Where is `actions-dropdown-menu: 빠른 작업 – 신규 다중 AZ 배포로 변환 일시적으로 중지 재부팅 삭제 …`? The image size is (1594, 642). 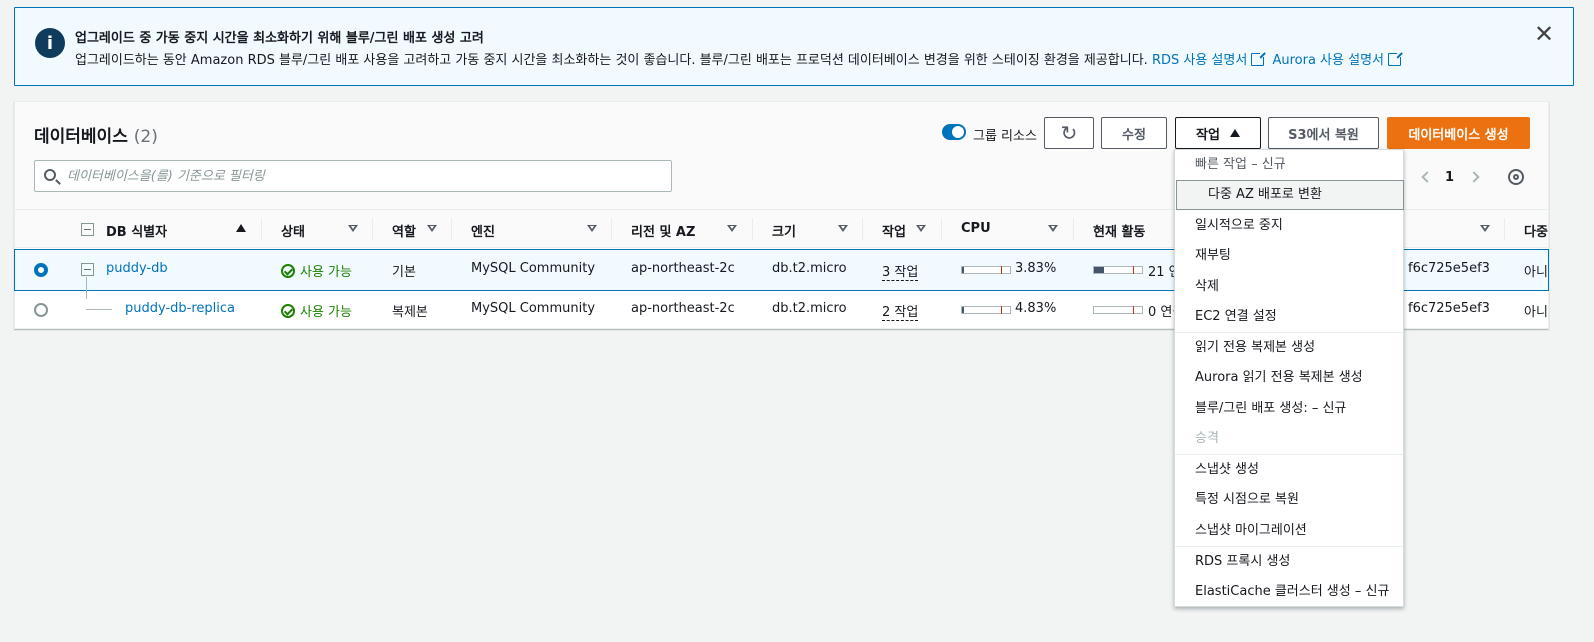 actions-dropdown-menu: 빠른 작업 – 신규 다중 AZ 배포로 변환 일시적으로 중지 재부팅 삭제 … is located at coordinates (1289, 378).